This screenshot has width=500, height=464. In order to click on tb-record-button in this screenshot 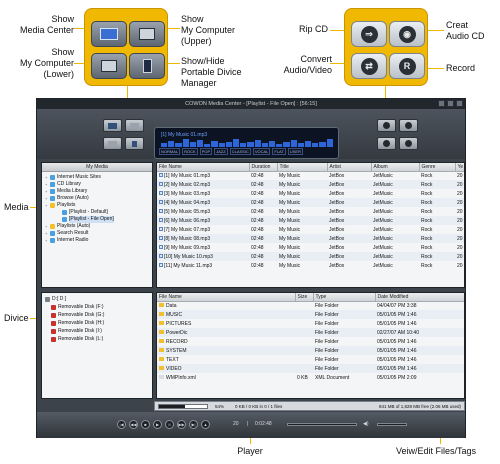, I will do `click(408, 143)`.